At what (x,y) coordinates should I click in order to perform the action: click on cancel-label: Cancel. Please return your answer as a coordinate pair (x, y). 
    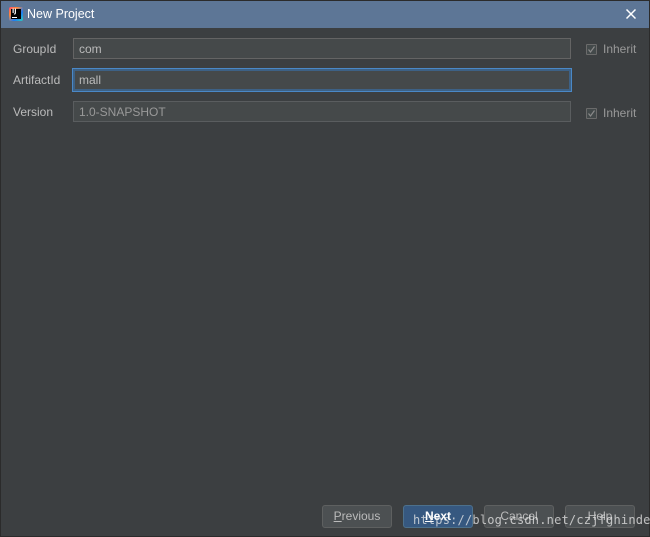
    Looking at the image, I should click on (519, 516).